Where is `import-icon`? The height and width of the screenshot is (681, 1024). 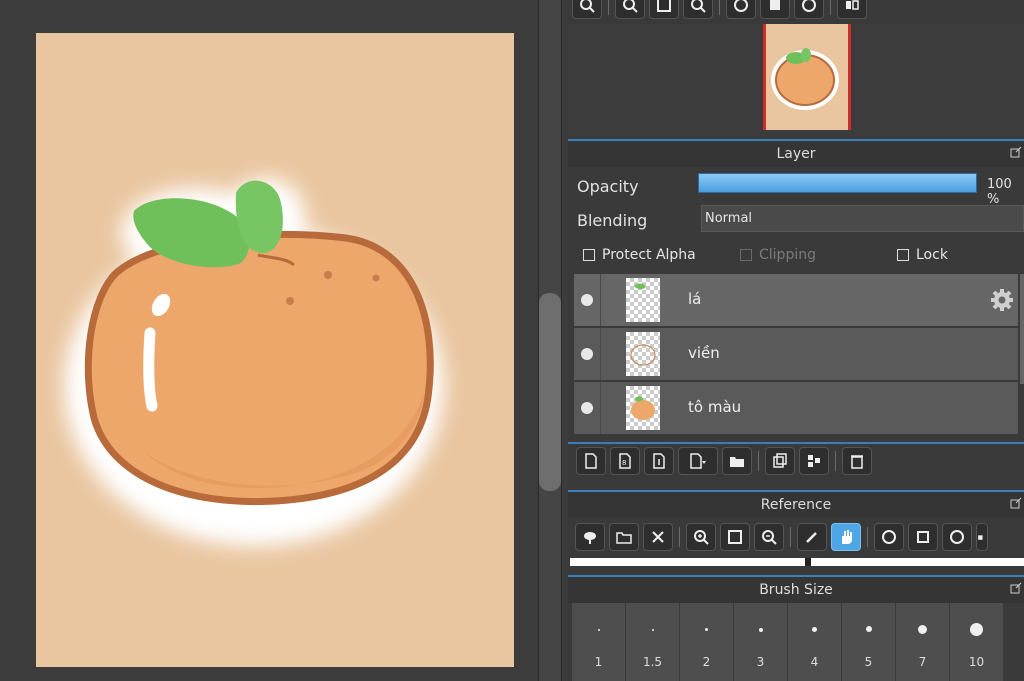
import-icon is located at coordinates (659, 461).